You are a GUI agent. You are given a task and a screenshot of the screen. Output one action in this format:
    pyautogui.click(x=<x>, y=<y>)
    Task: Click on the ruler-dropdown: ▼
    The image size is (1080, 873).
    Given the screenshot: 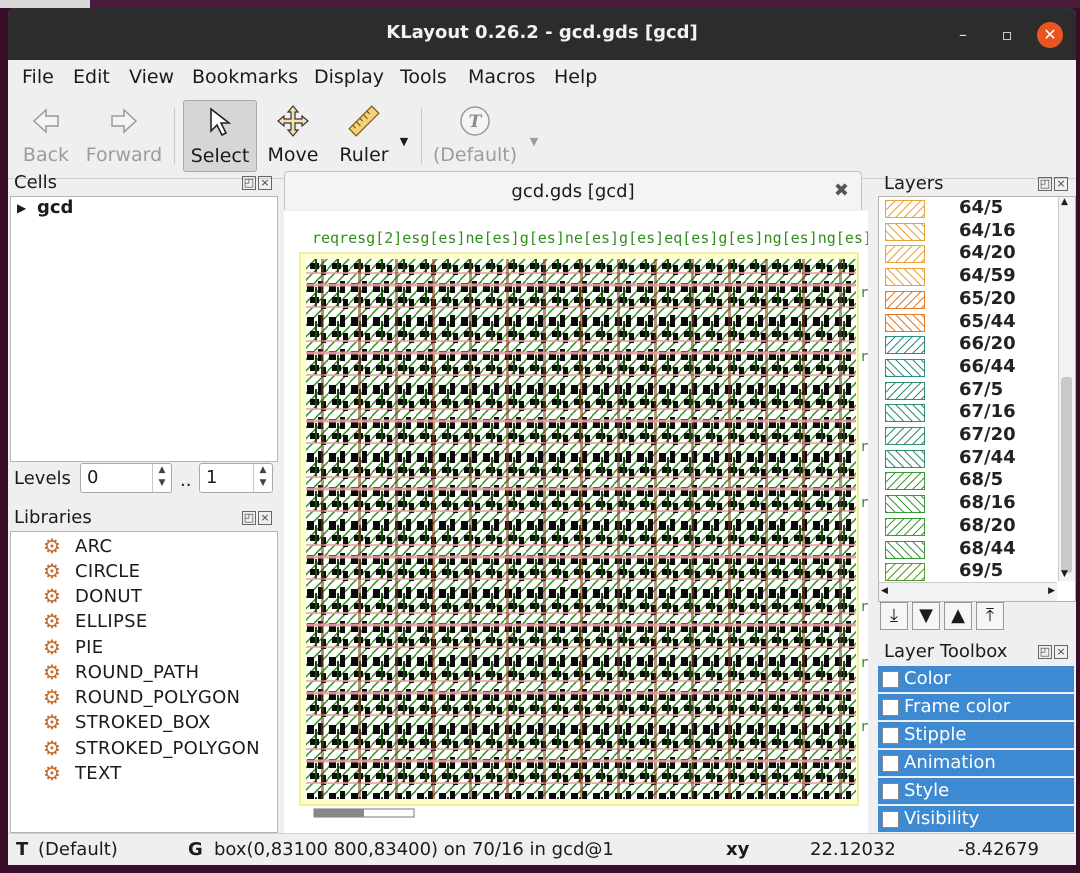 What is the action you would take?
    pyautogui.click(x=404, y=135)
    